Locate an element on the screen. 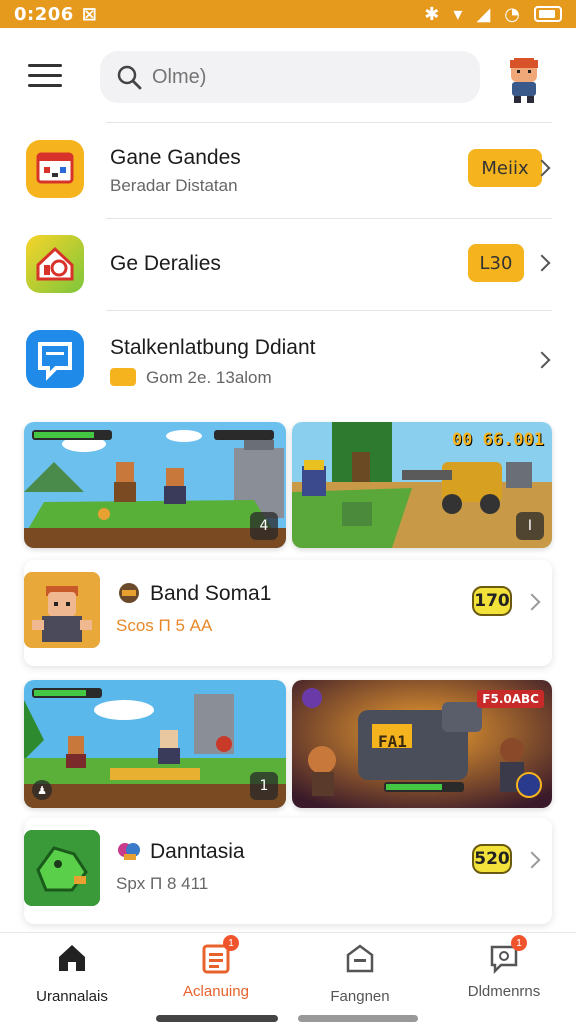 The image size is (576, 1024). search-bar is located at coordinates (290, 77).